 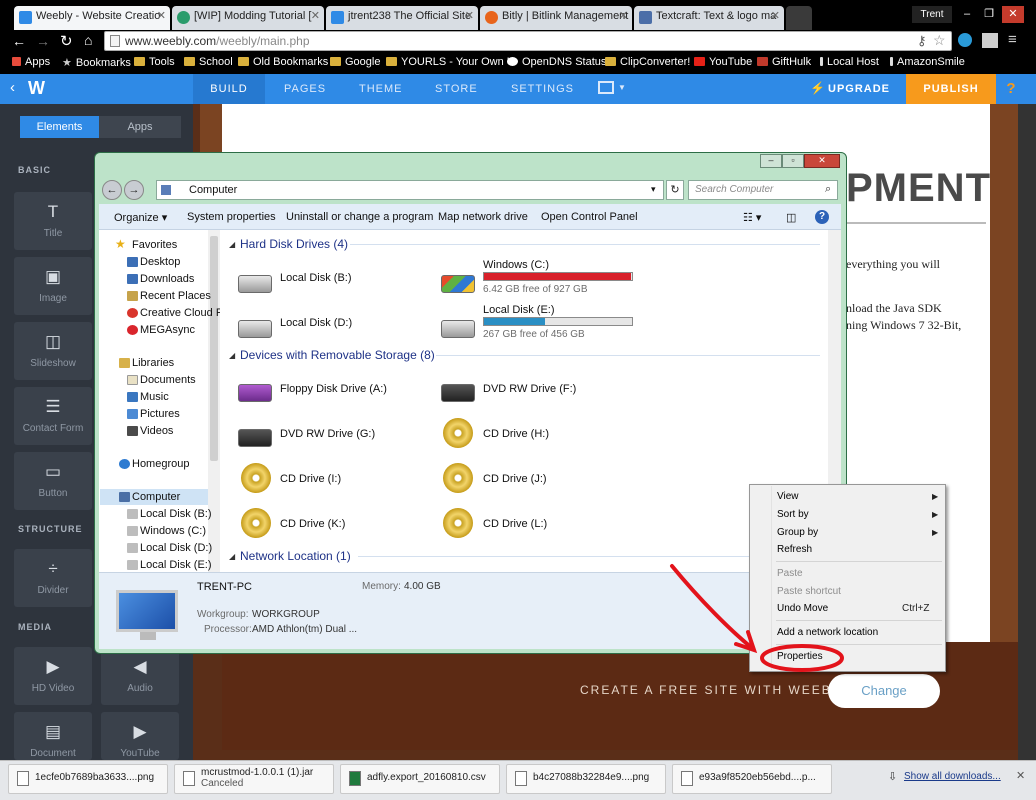 I want to click on search-icon: ⌕, so click(x=828, y=189).